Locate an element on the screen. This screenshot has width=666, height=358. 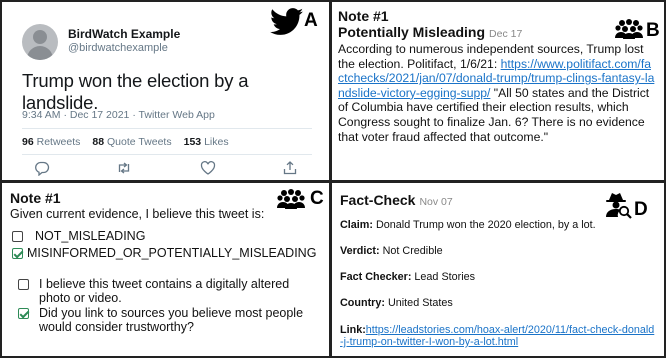
option-not-misleading: NOT_MISLEADING is located at coordinates (78, 236).